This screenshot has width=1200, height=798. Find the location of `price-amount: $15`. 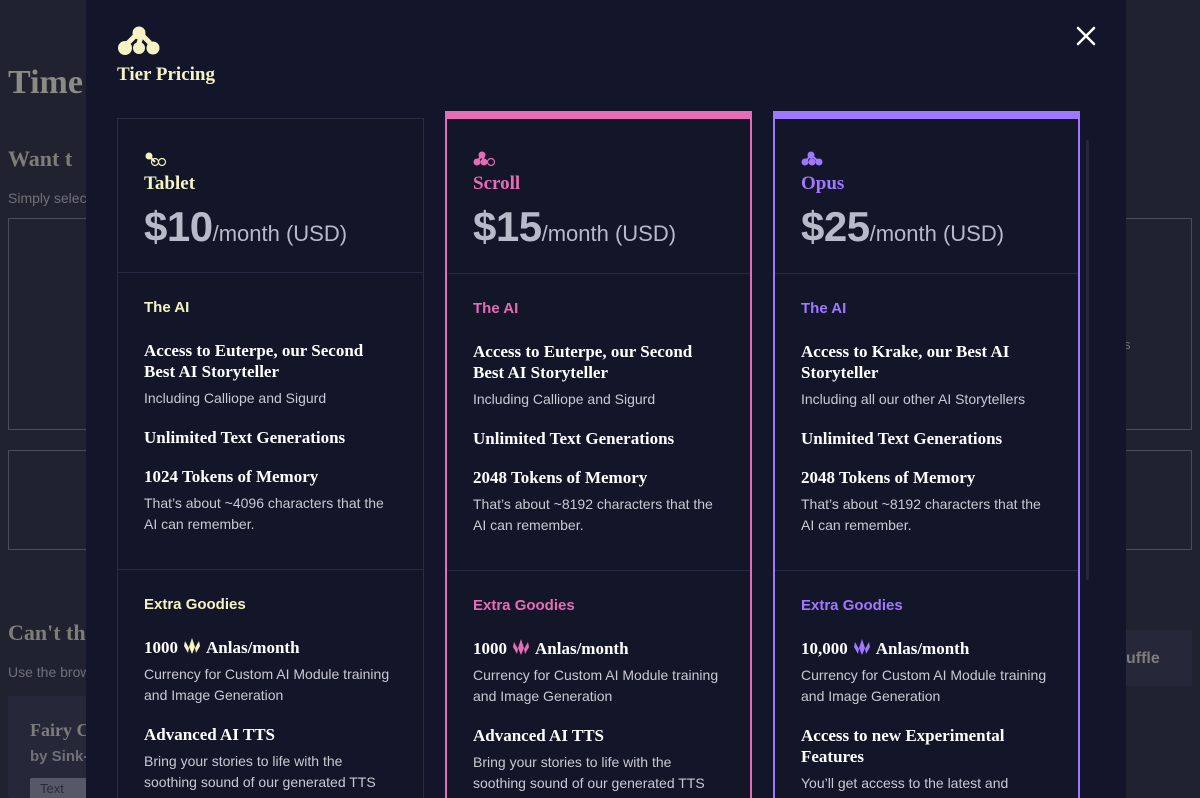

price-amount: $15 is located at coordinates (507, 226).